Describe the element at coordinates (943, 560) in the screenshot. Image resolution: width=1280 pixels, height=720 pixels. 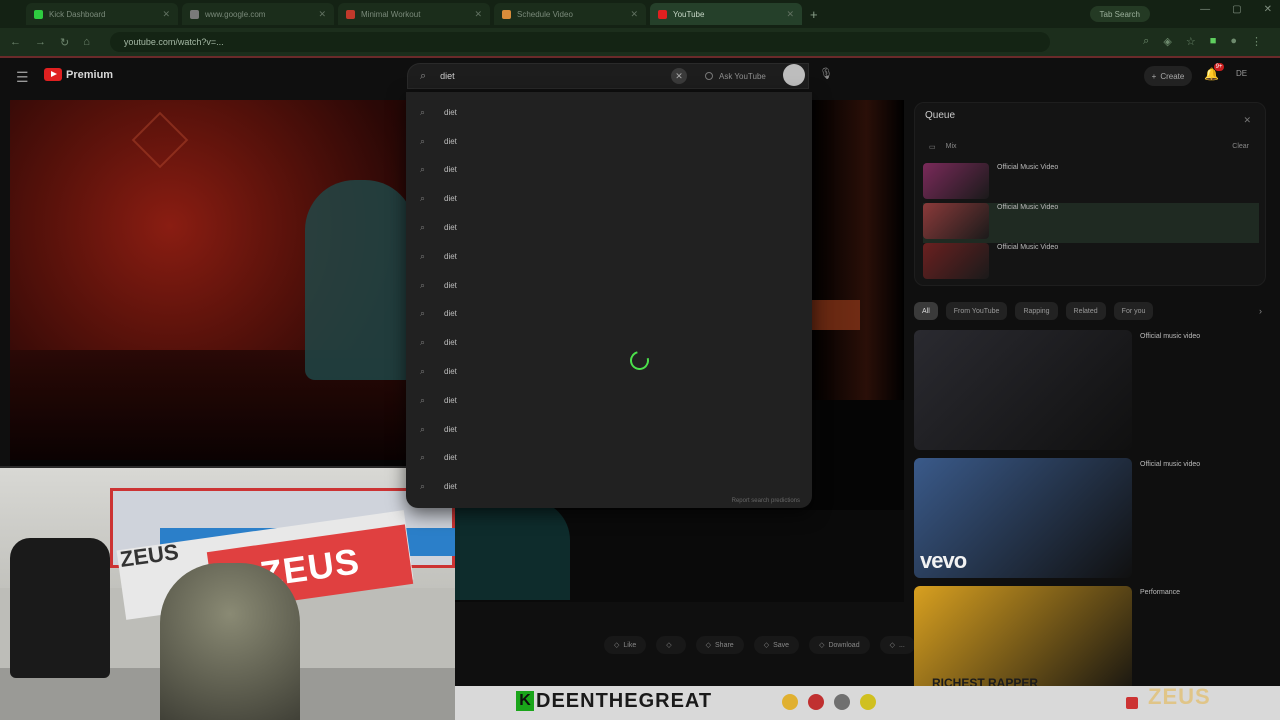
I see `vevo-logo: vevo` at that location.